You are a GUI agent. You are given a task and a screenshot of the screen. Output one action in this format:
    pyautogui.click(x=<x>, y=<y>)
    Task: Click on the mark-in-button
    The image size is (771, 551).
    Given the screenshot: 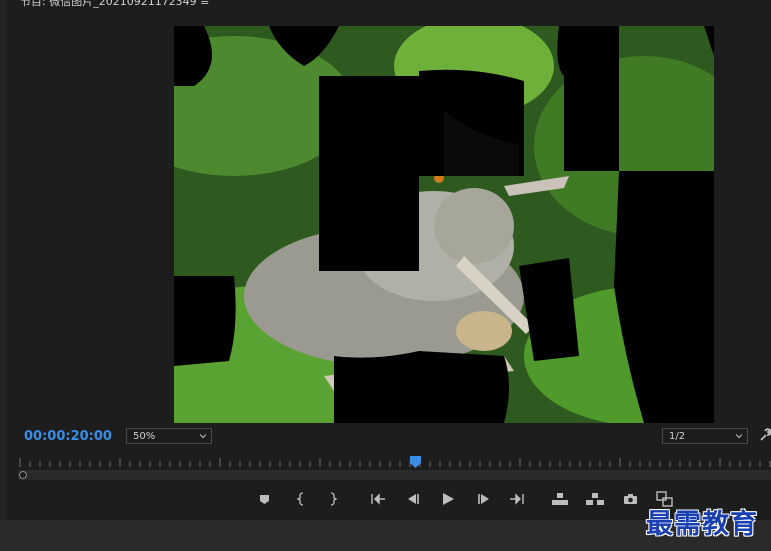 What is the action you would take?
    pyautogui.click(x=301, y=499)
    